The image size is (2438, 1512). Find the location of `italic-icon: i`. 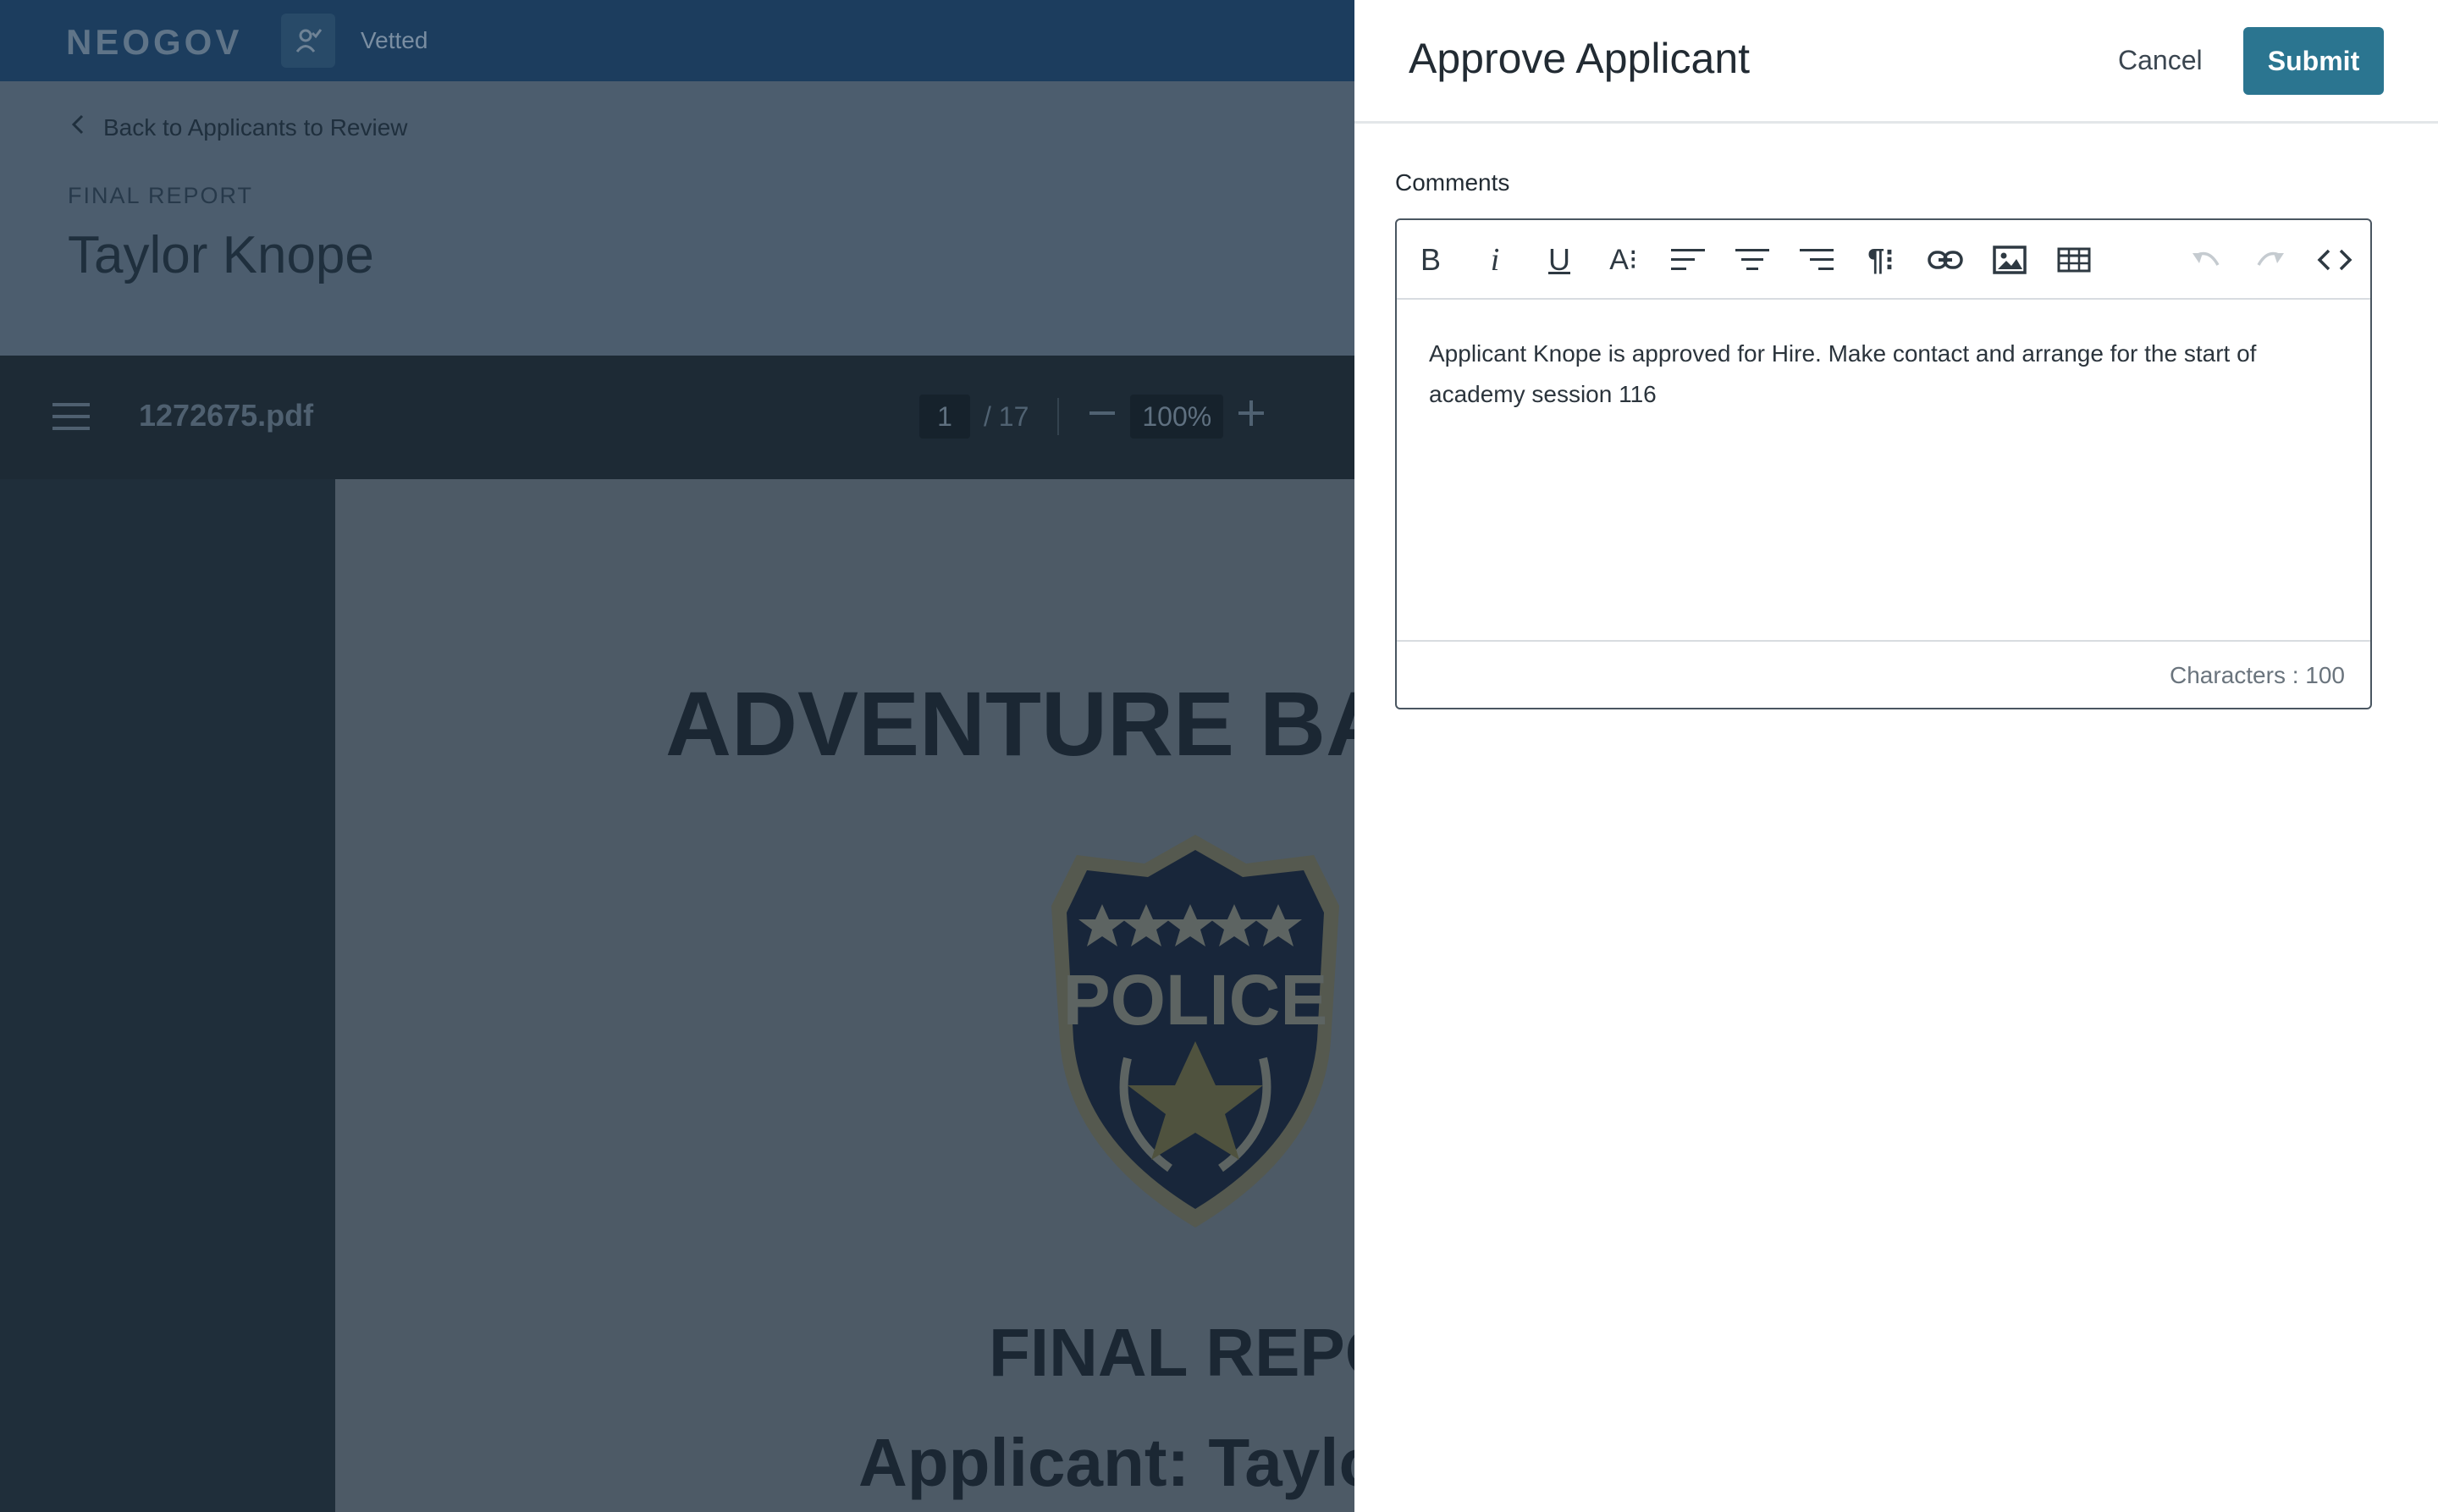

italic-icon: i is located at coordinates (1495, 260).